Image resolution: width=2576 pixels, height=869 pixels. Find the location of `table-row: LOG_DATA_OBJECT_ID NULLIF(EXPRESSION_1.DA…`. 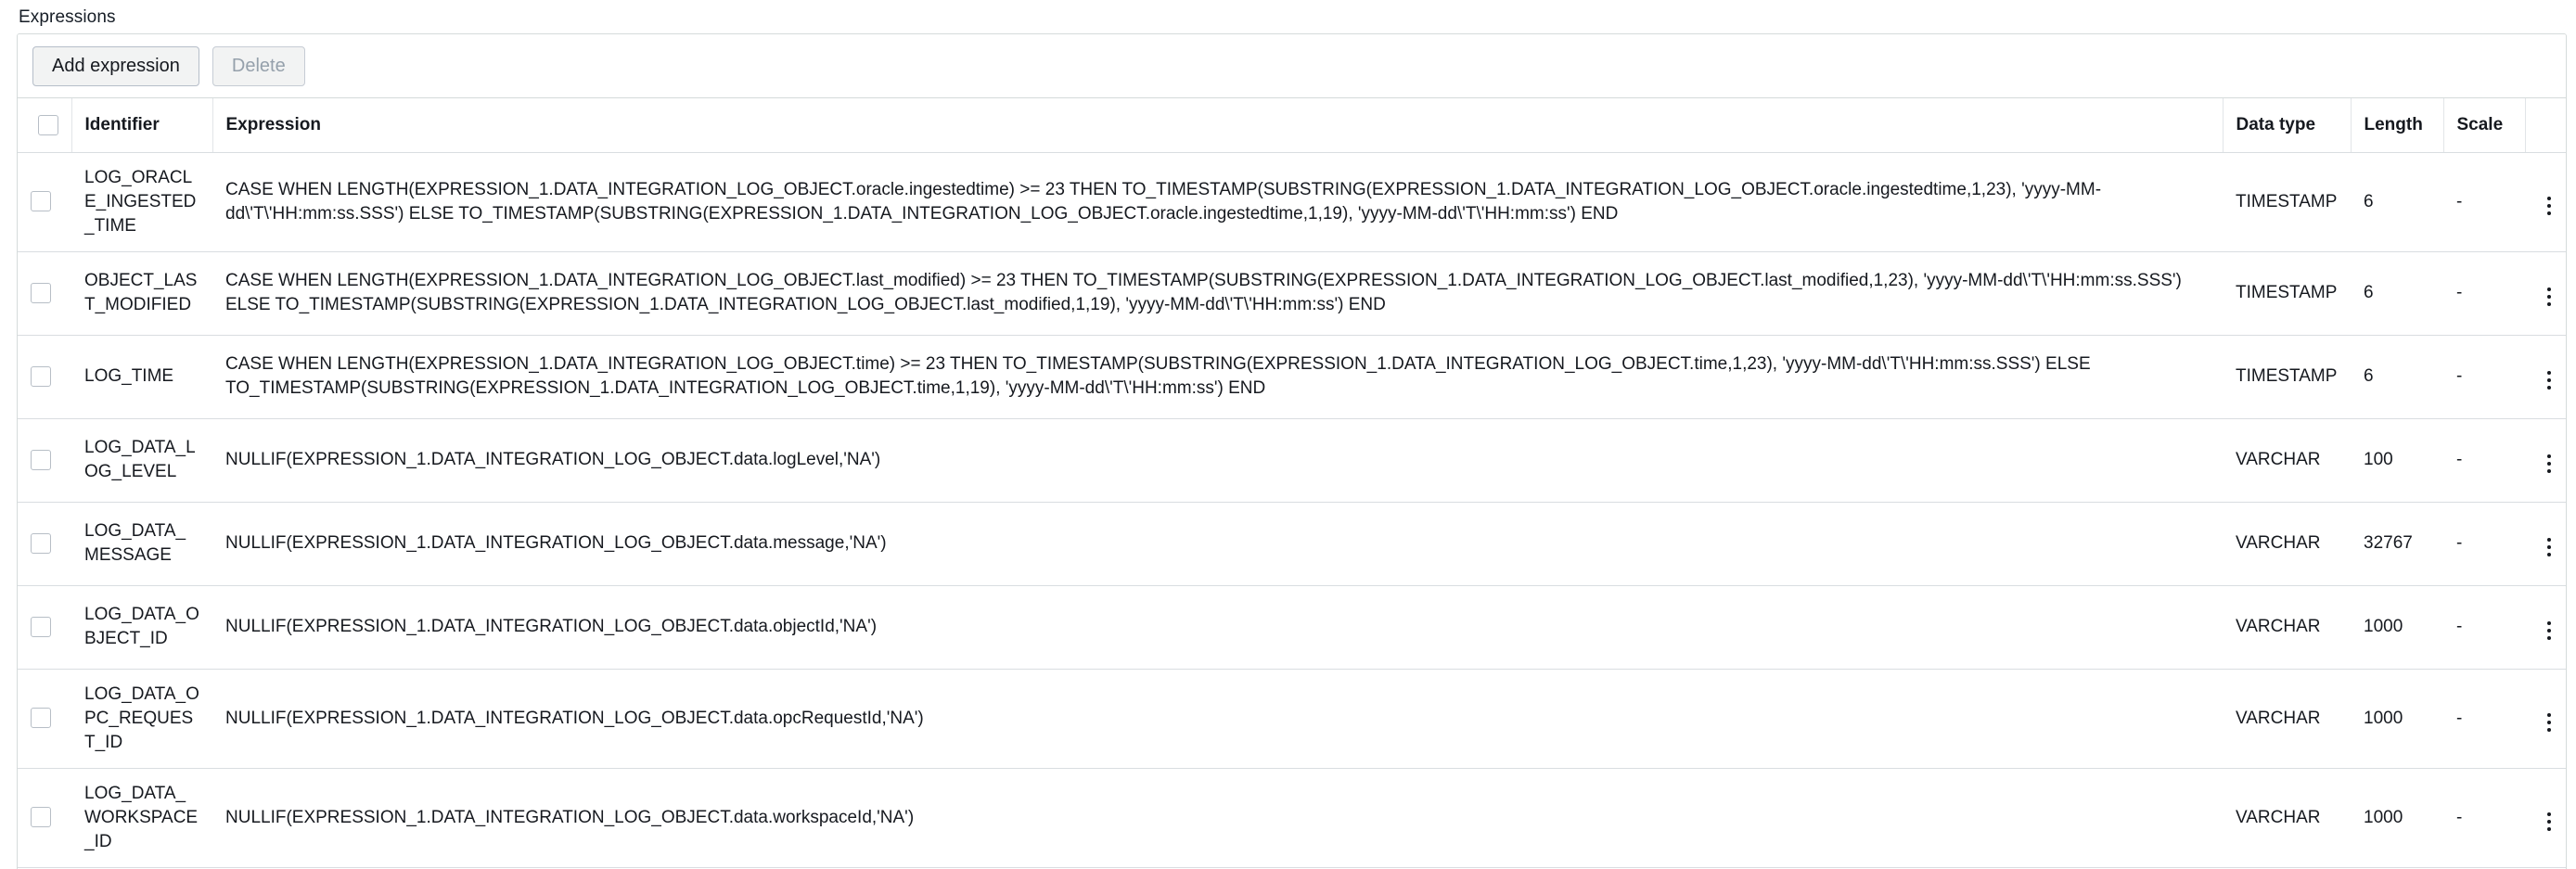

table-row: LOG_DATA_OBJECT_ID NULLIF(EXPRESSION_1.DA… is located at coordinates (1292, 627).